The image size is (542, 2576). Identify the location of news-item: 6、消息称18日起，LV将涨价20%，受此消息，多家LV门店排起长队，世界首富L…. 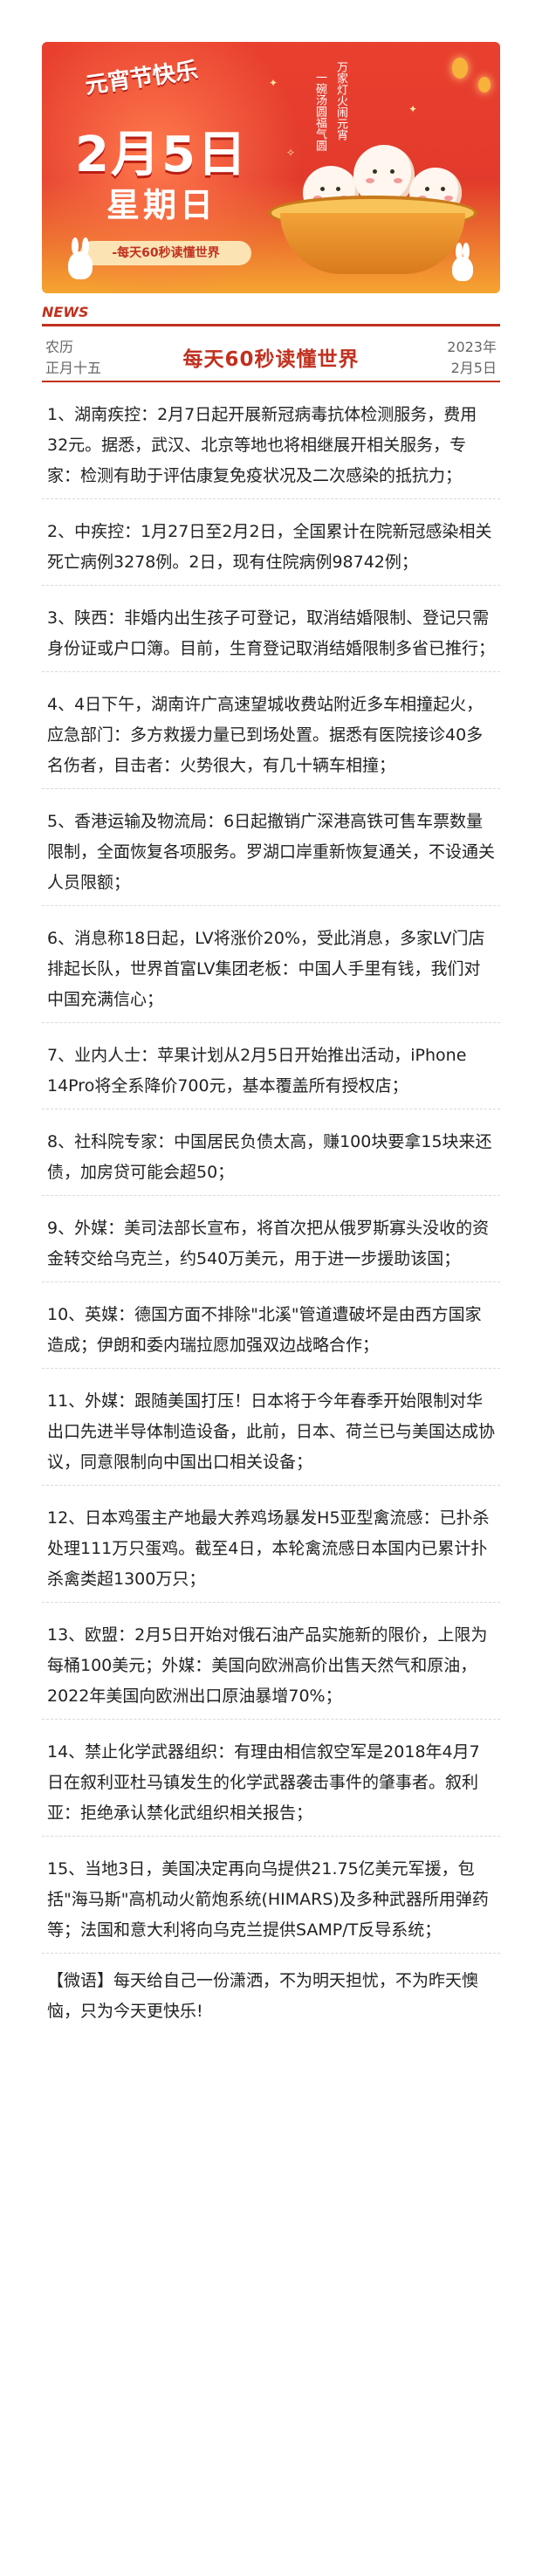
(271, 964).